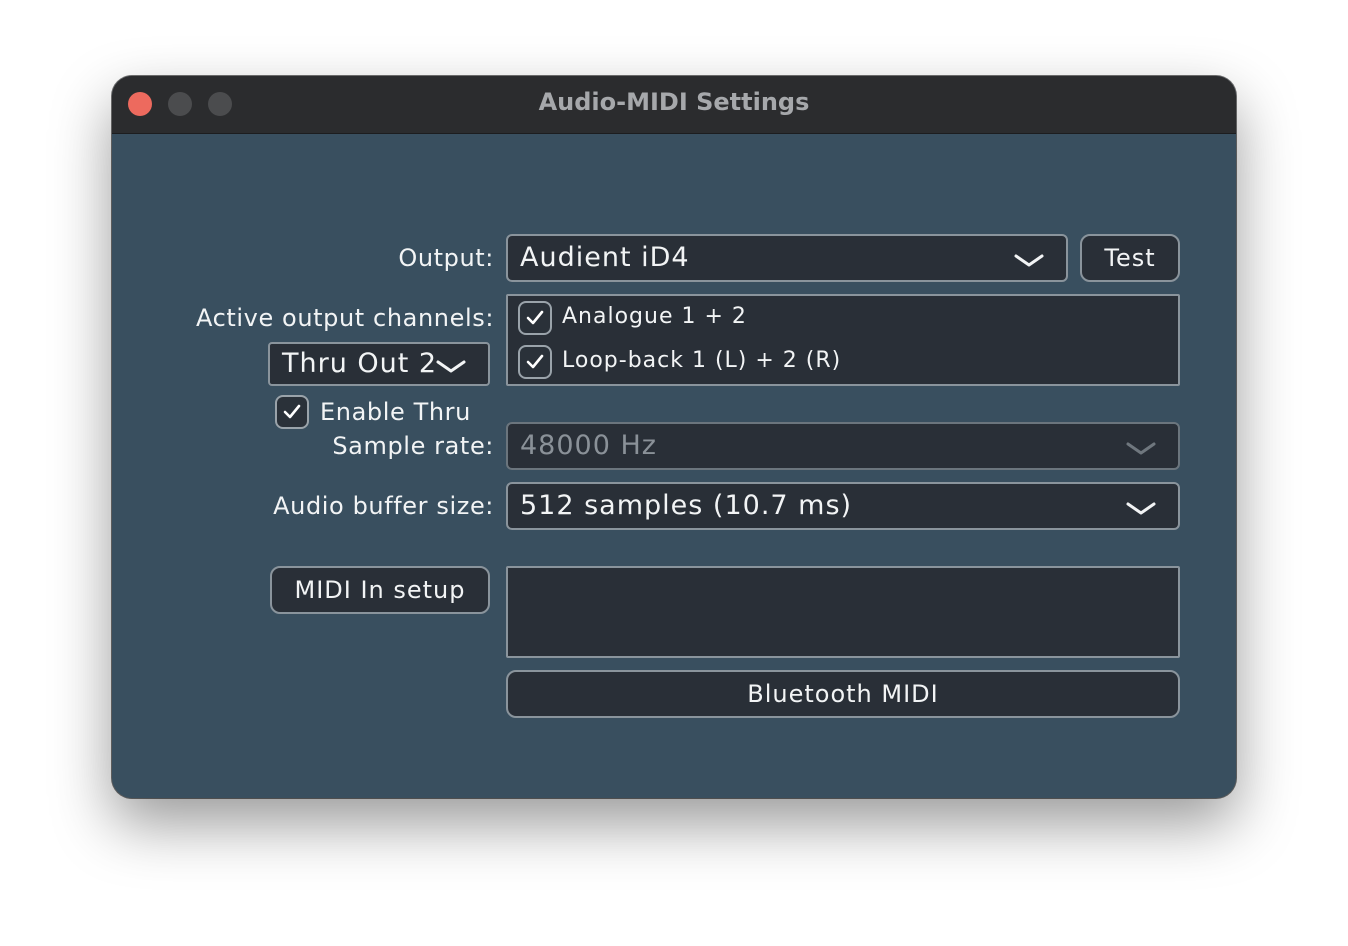 This screenshot has height=946, width=1348. What do you see at coordinates (843, 694) in the screenshot?
I see `bluetooth-midi-button: Bluetooth MIDI` at bounding box center [843, 694].